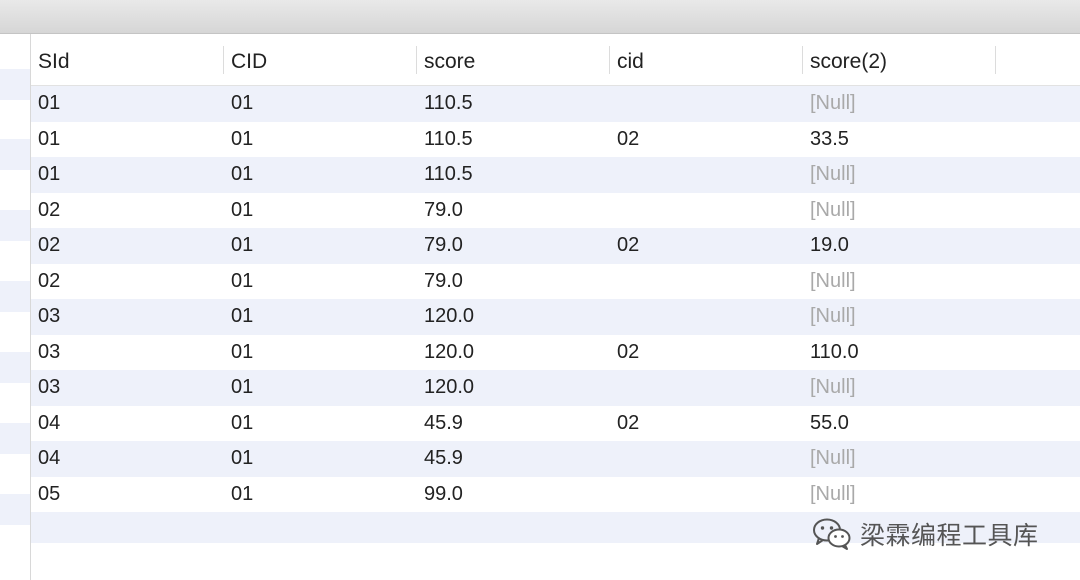 This screenshot has height=580, width=1080. I want to click on watermark: 梁霖编程工具库, so click(925, 534).